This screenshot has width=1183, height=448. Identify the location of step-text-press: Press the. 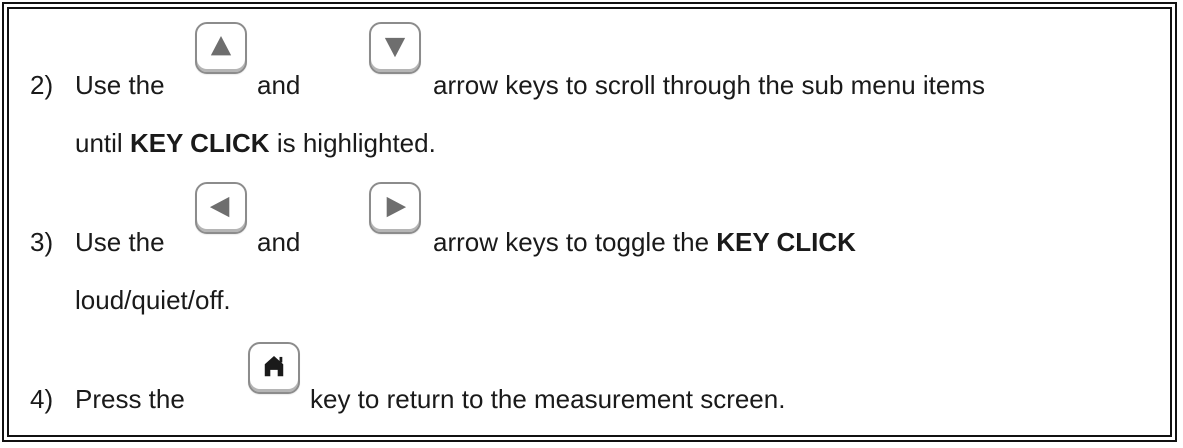
(130, 399).